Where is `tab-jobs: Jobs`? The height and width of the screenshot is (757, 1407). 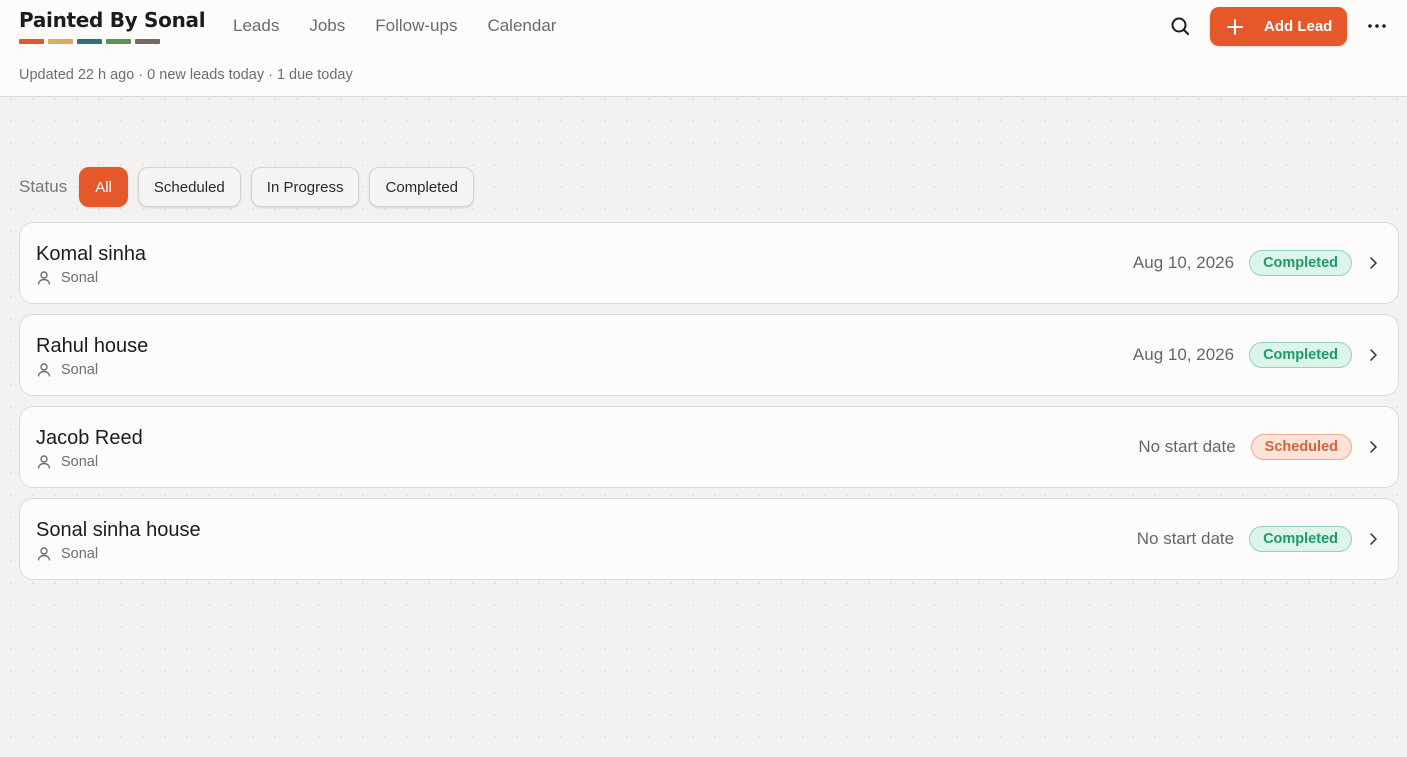 tab-jobs: Jobs is located at coordinates (327, 28).